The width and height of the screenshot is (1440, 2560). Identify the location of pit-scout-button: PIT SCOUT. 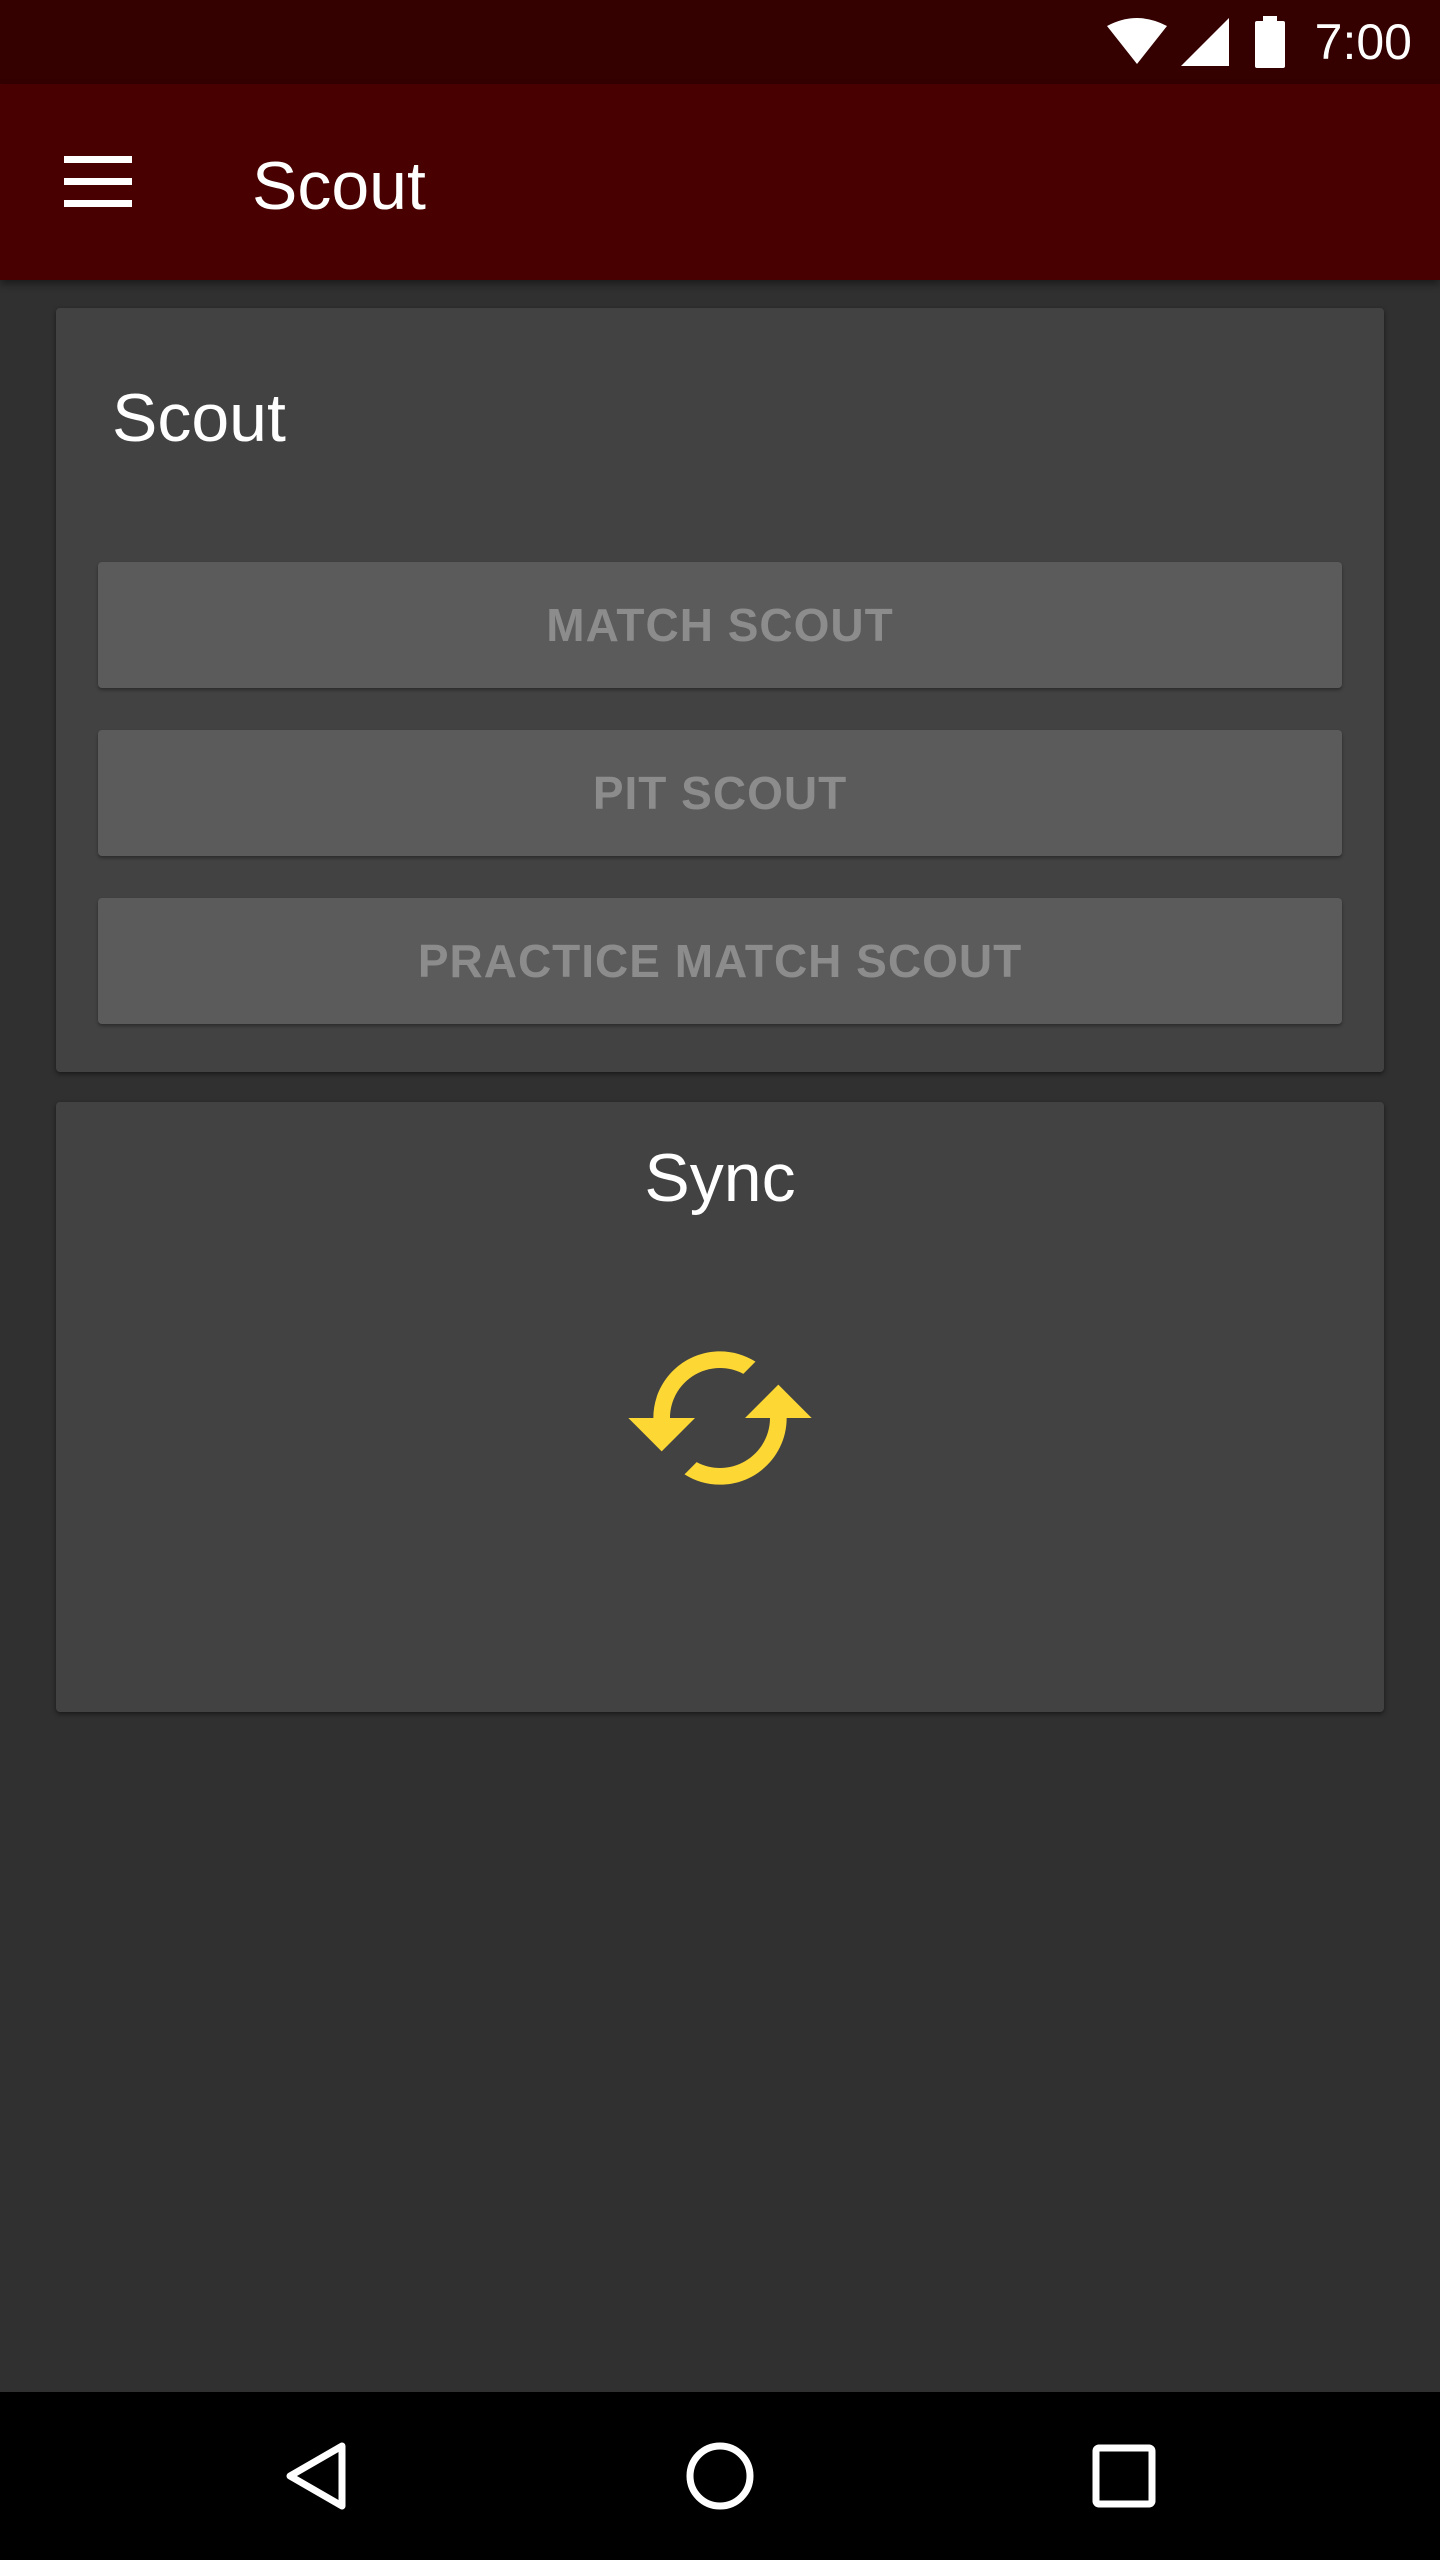
(720, 793).